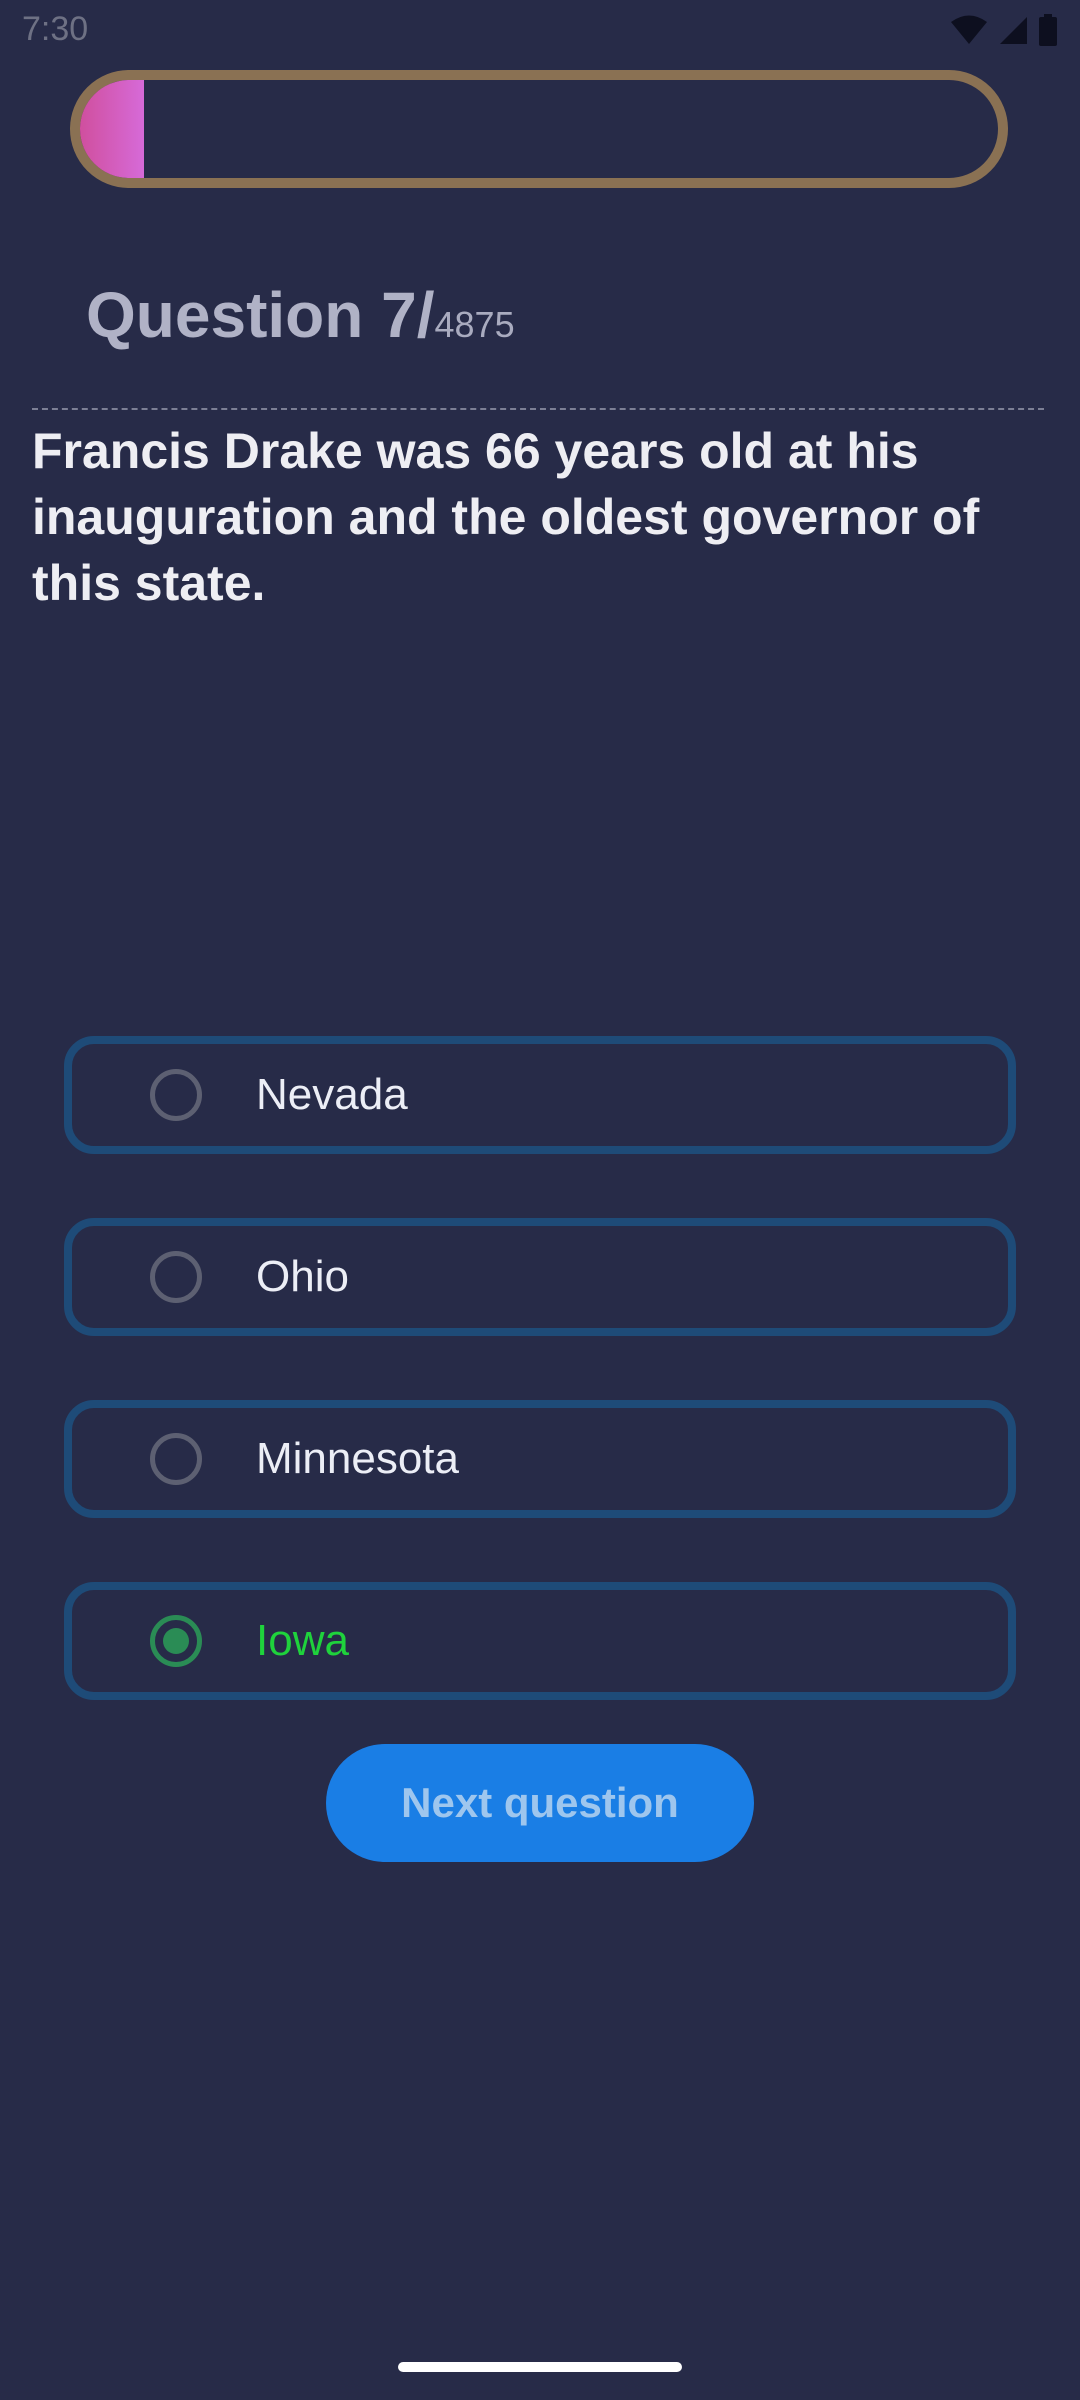  What do you see at coordinates (540, 1459) in the screenshot?
I see `answer-option-minnesota: Minnesota` at bounding box center [540, 1459].